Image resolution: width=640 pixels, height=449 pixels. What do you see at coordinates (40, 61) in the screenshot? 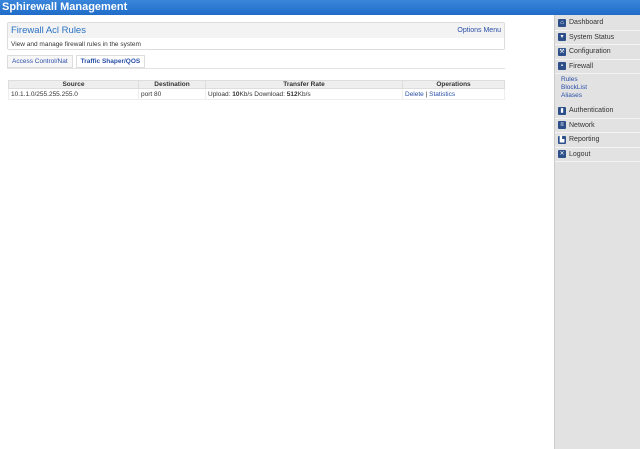
I see `tab-access-control: Access Control/Nat` at bounding box center [40, 61].